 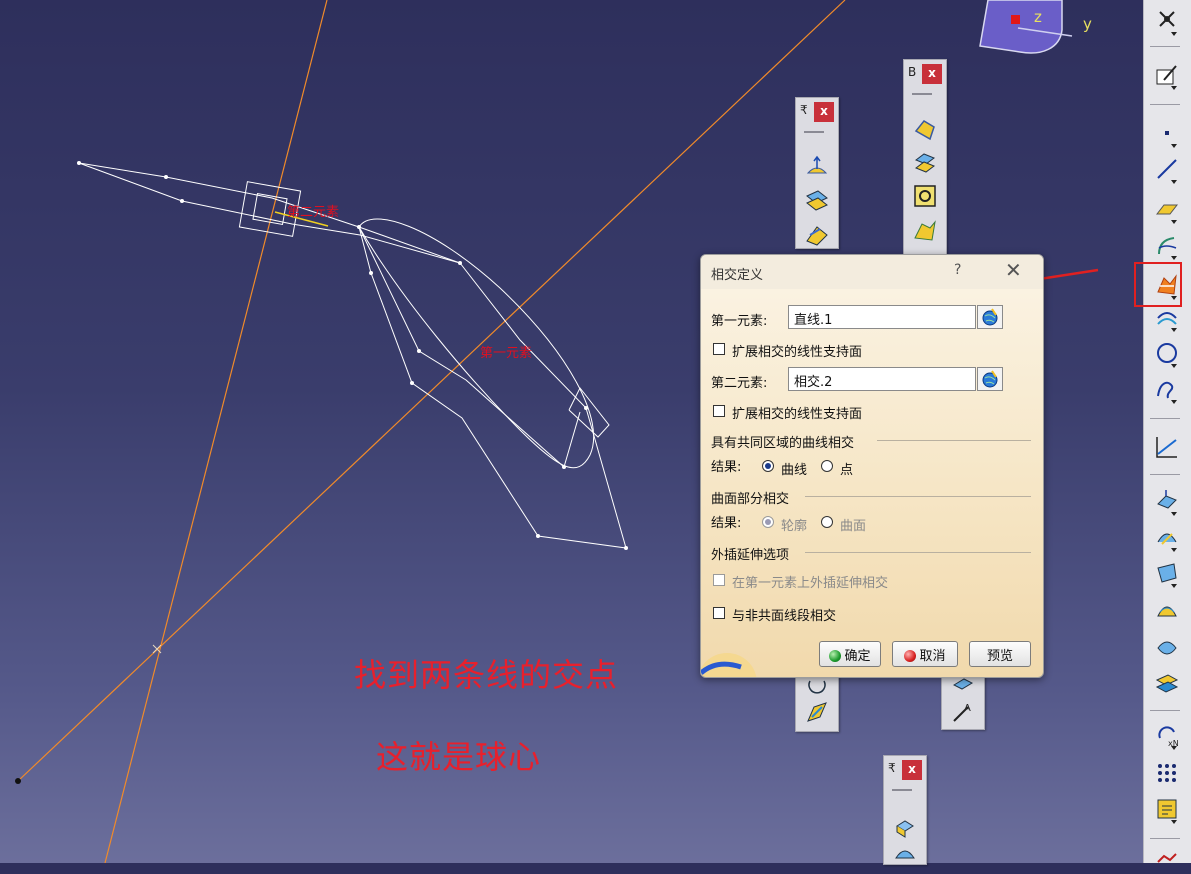 I want to click on extrapolation-section-title: 外插延伸选项, so click(x=750, y=555).